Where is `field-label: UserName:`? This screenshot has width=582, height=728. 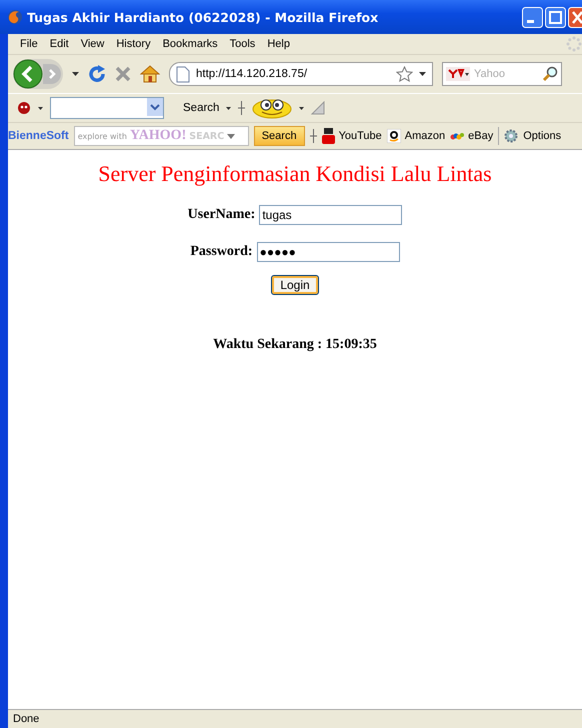 field-label: UserName: is located at coordinates (222, 215).